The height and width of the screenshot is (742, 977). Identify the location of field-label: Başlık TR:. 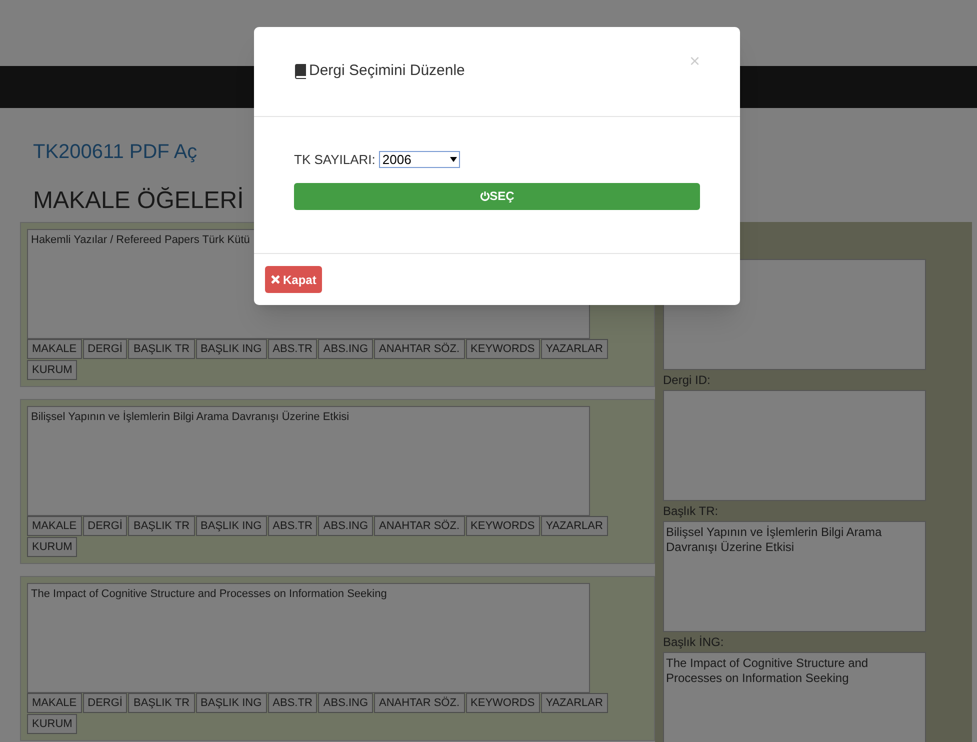
(691, 511).